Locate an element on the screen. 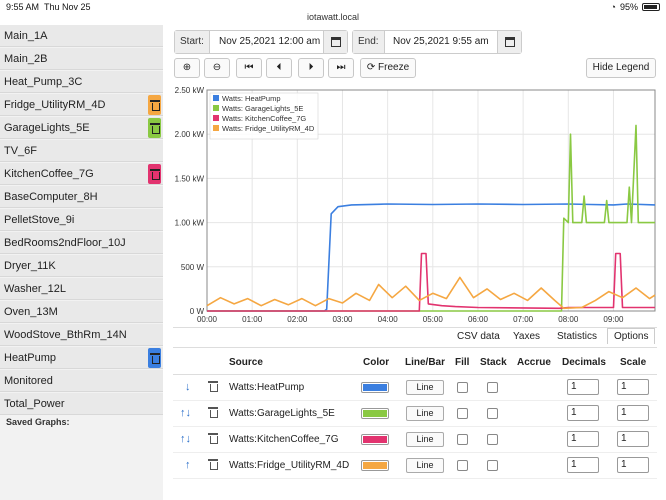  sidebar-item-label: Dryer_11K is located at coordinates (30, 266).